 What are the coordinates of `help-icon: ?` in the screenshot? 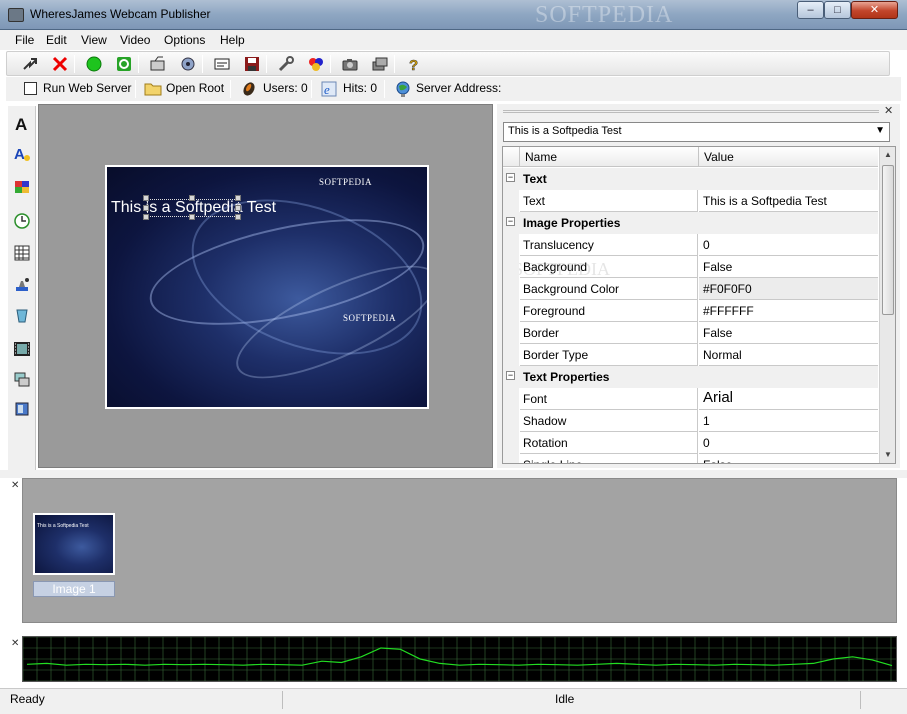 It's located at (414, 64).